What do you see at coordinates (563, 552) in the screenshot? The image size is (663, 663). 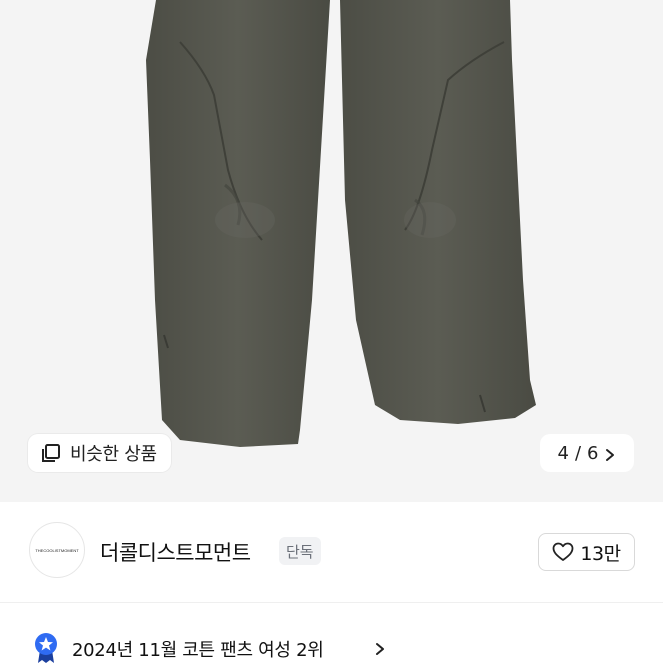 I see `heart-outline-icon` at bounding box center [563, 552].